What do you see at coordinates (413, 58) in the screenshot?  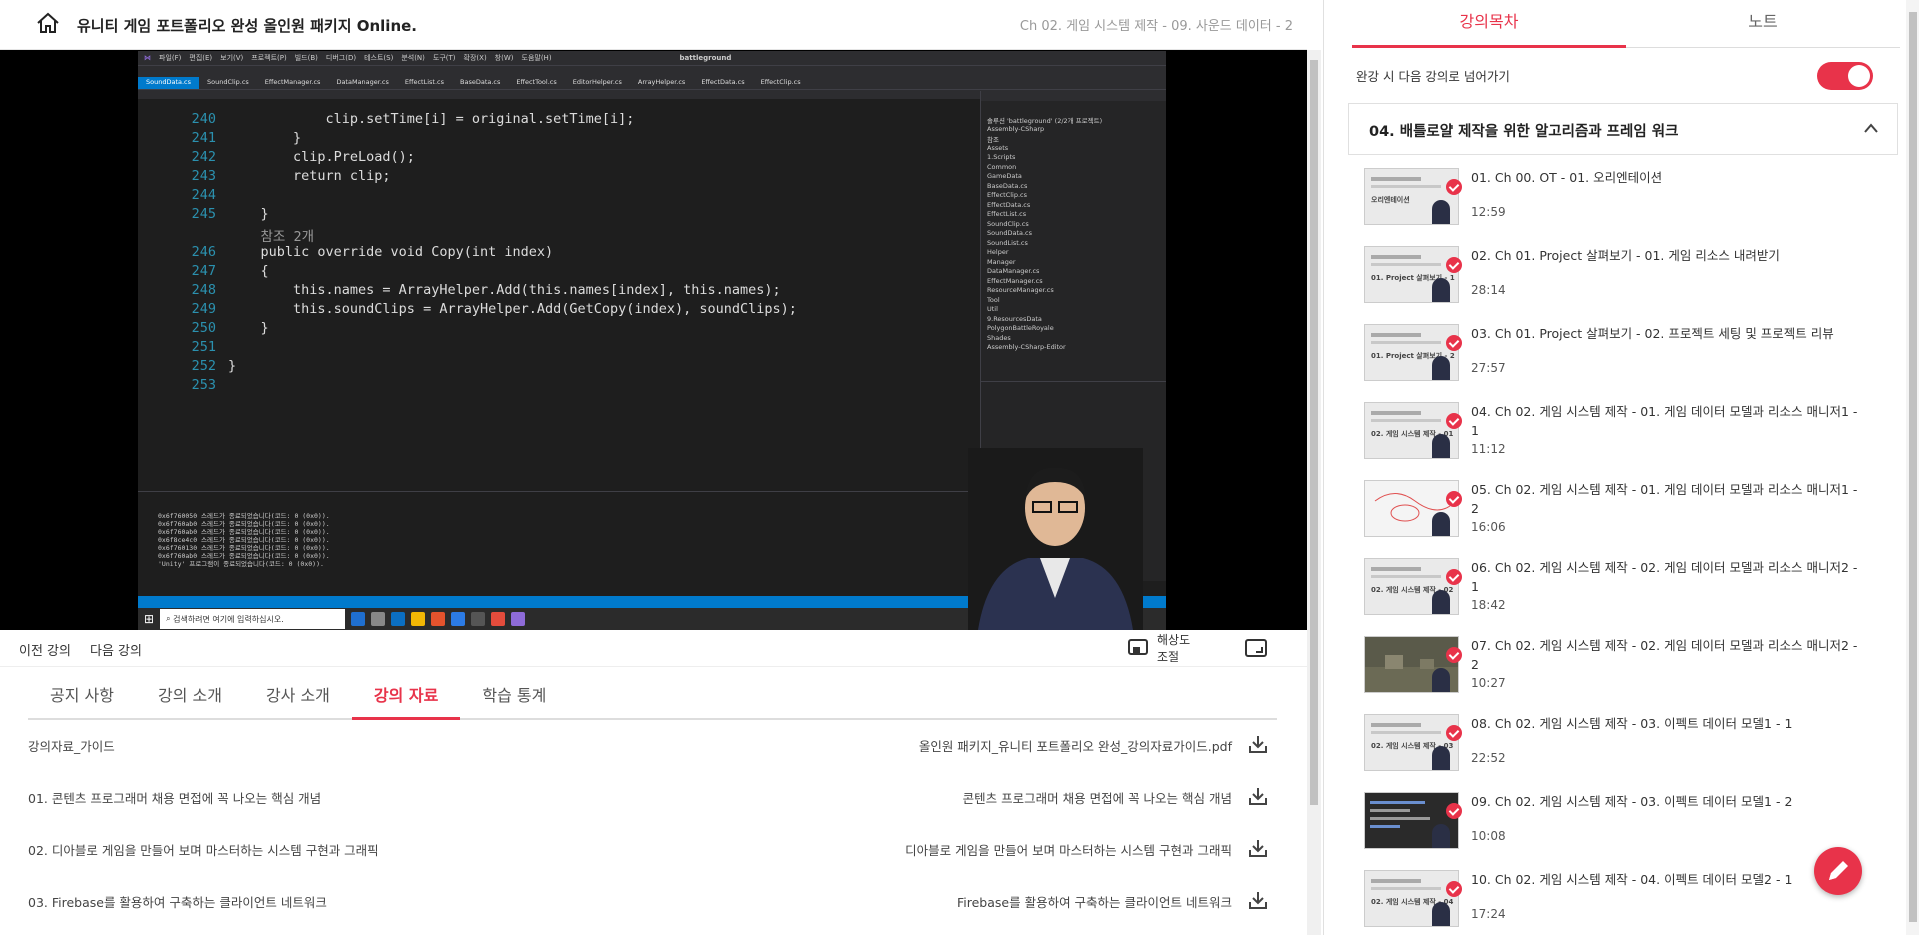 I see `vs-menu-item: 분석(N)` at bounding box center [413, 58].